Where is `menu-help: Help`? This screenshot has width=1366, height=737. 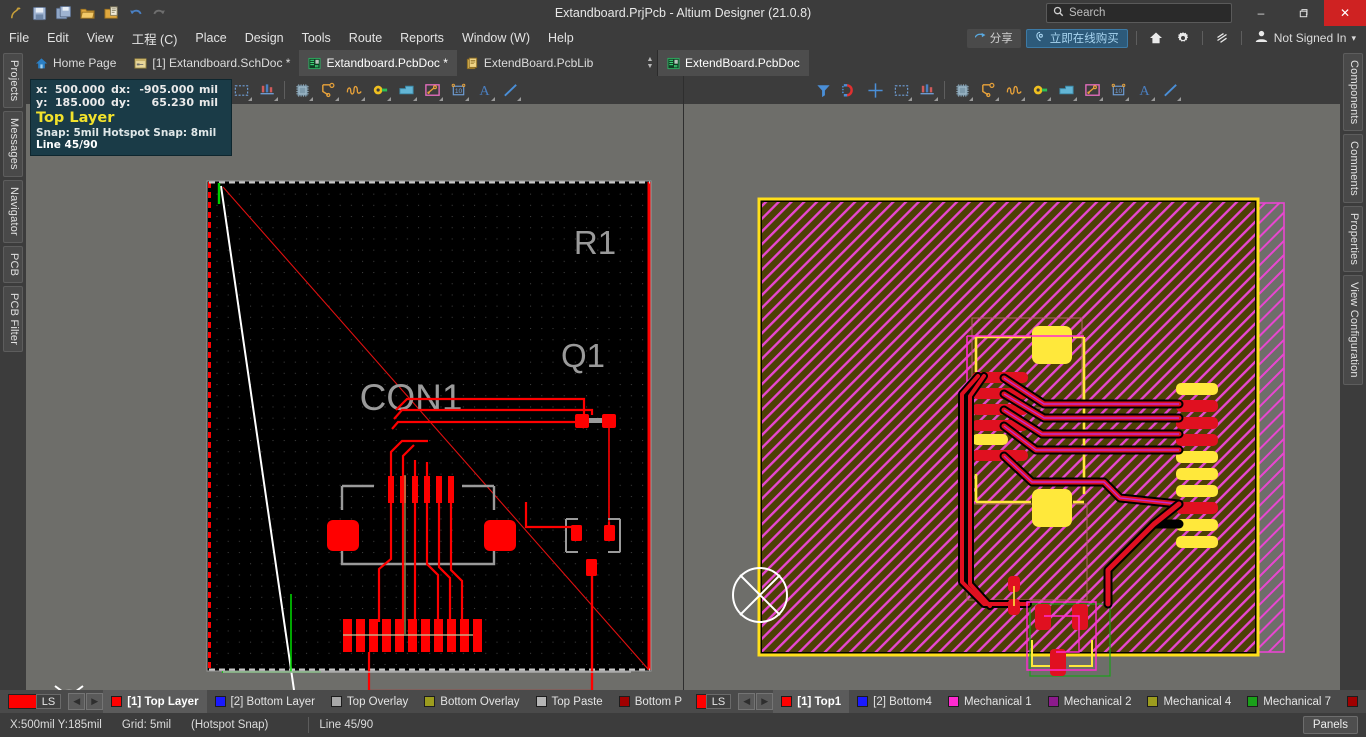 menu-help: Help is located at coordinates (561, 38).